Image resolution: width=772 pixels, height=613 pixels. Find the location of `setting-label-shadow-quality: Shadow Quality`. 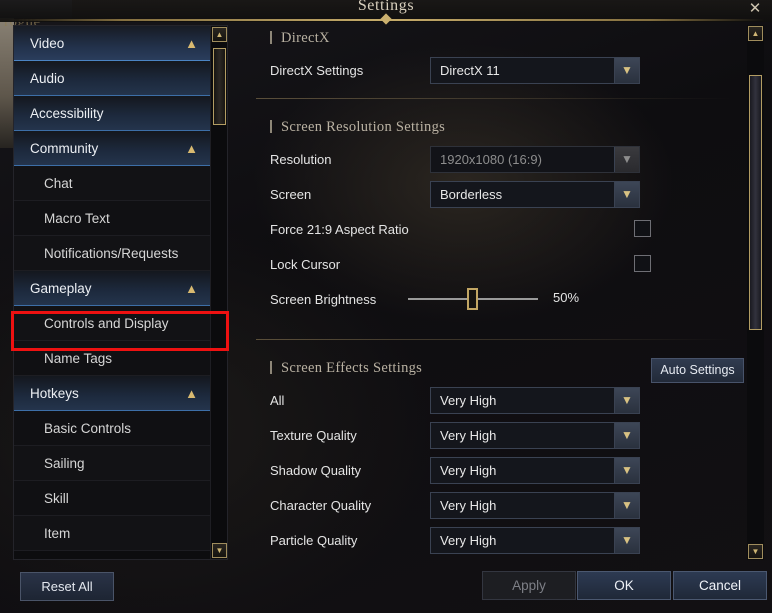

setting-label-shadow-quality: Shadow Quality is located at coordinates (316, 470).